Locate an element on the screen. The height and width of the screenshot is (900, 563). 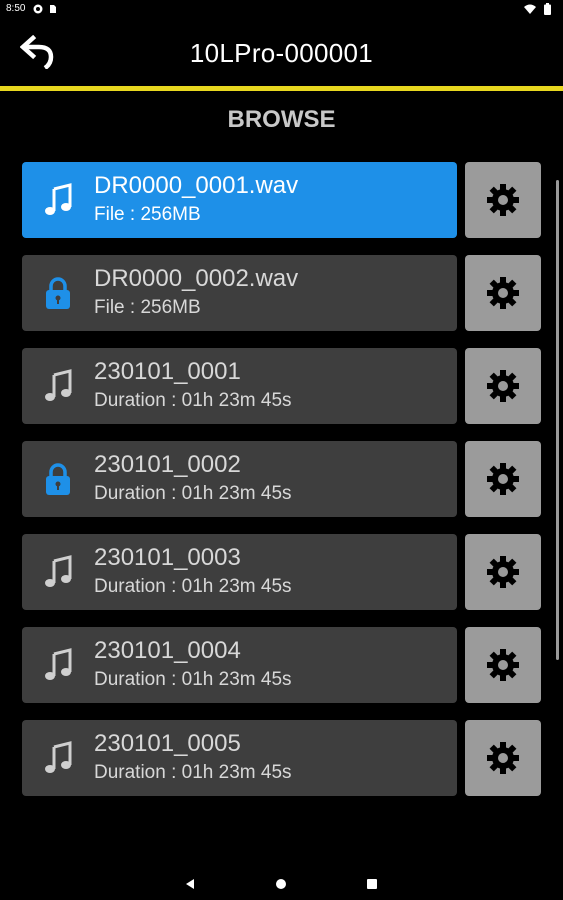
navigation-bar is located at coordinates (281, 883).